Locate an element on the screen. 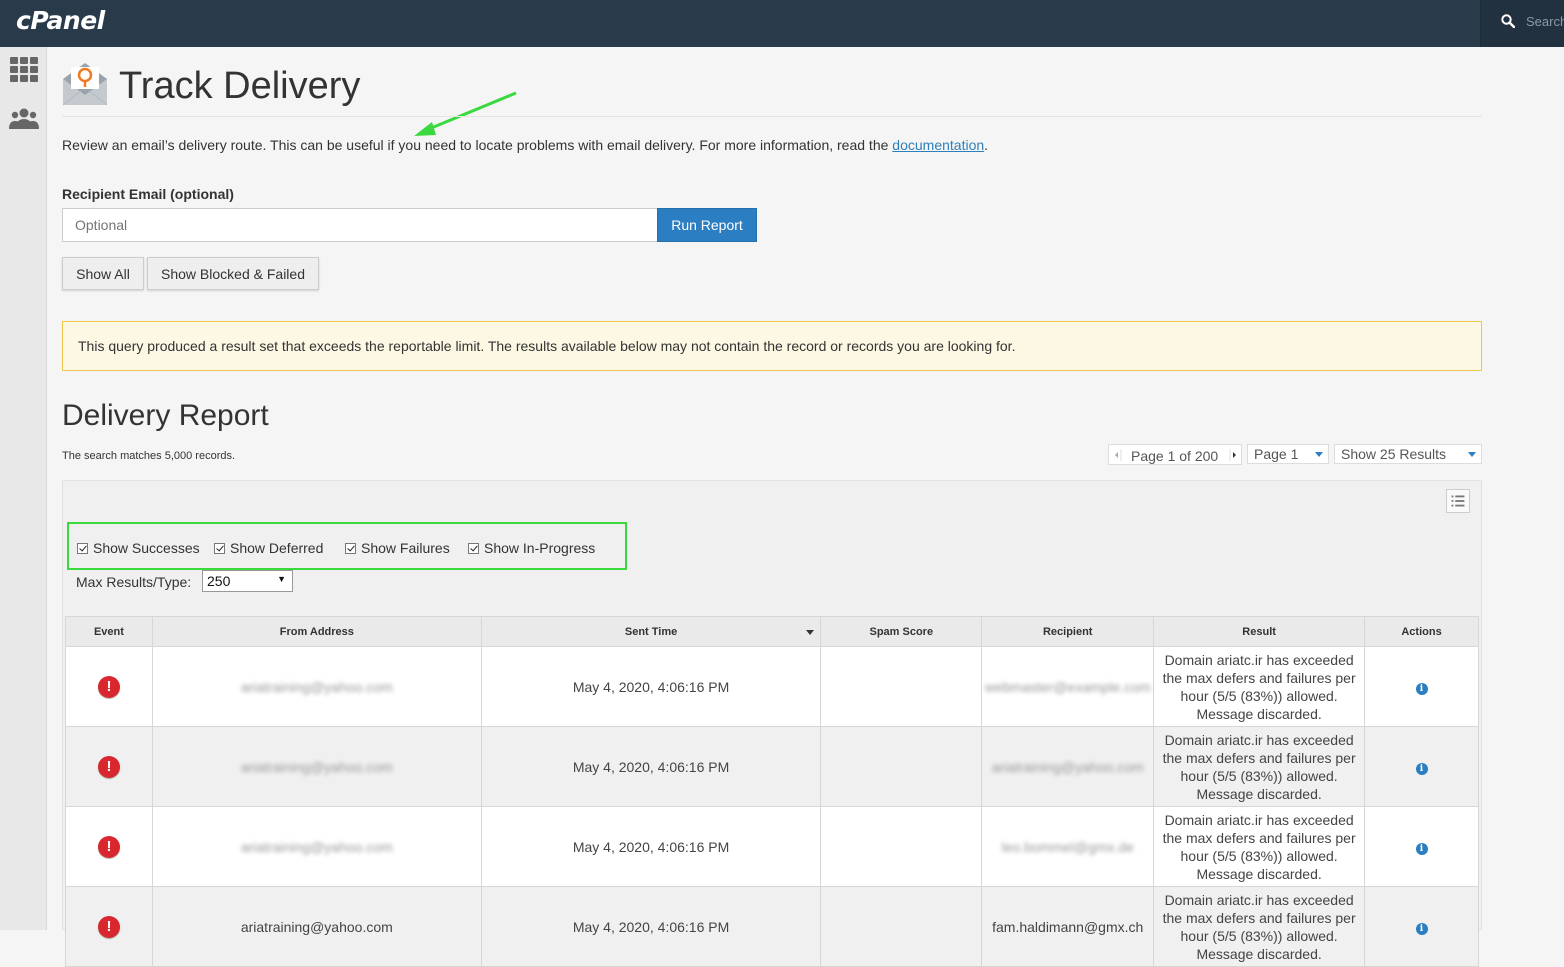  page-indicator: Page 1 of 200 is located at coordinates (1175, 456).